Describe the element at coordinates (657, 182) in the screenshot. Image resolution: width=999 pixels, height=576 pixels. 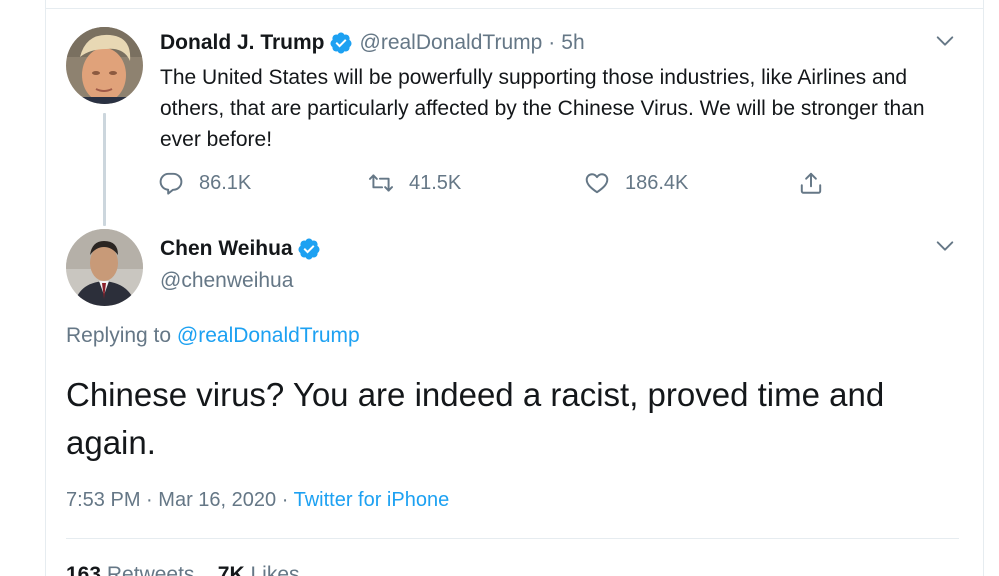
I see `like-count: 186.4K` at that location.